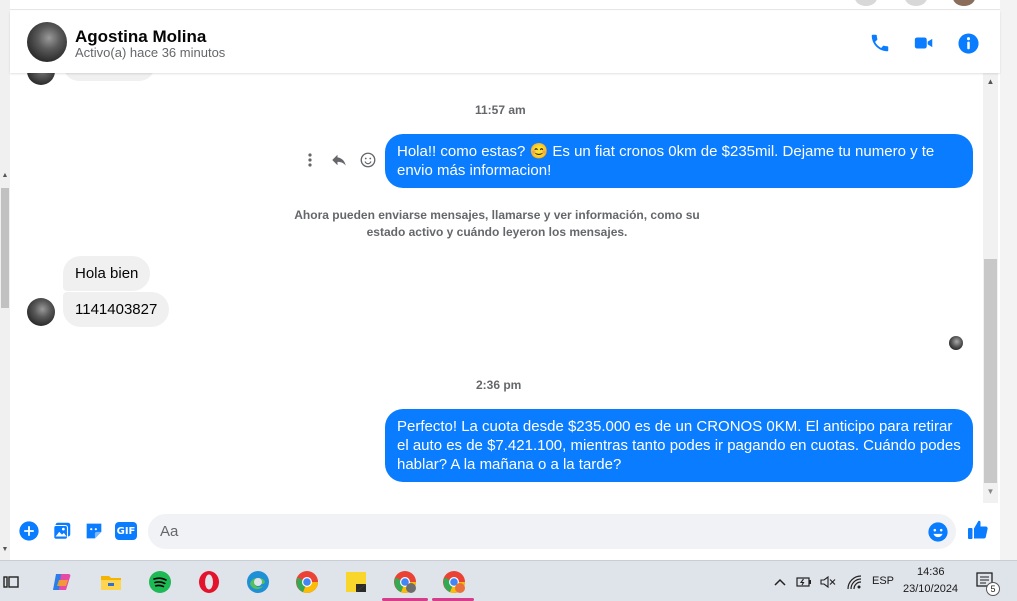 Image resolution: width=1017 pixels, height=601 pixels. What do you see at coordinates (883, 581) in the screenshot?
I see `input-language-indicator: ESP` at bounding box center [883, 581].